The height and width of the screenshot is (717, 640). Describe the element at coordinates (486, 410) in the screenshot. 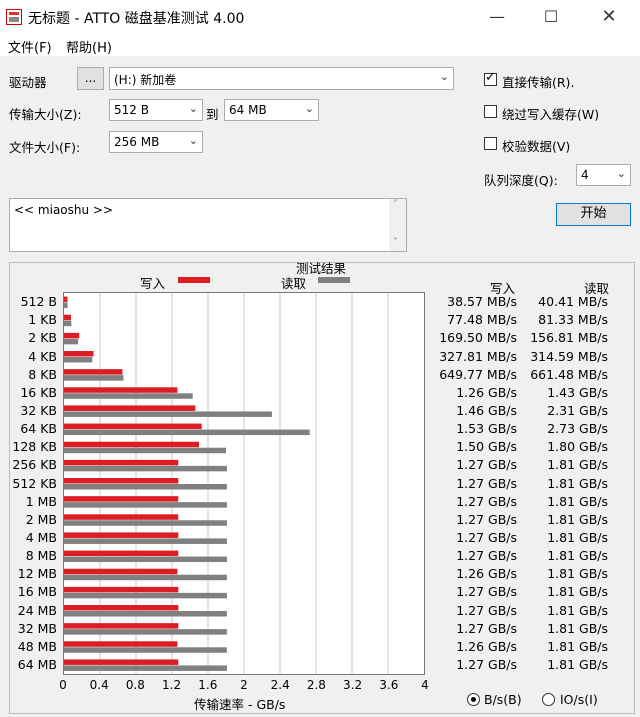

I see `write-value: 1.46 GB/s` at that location.